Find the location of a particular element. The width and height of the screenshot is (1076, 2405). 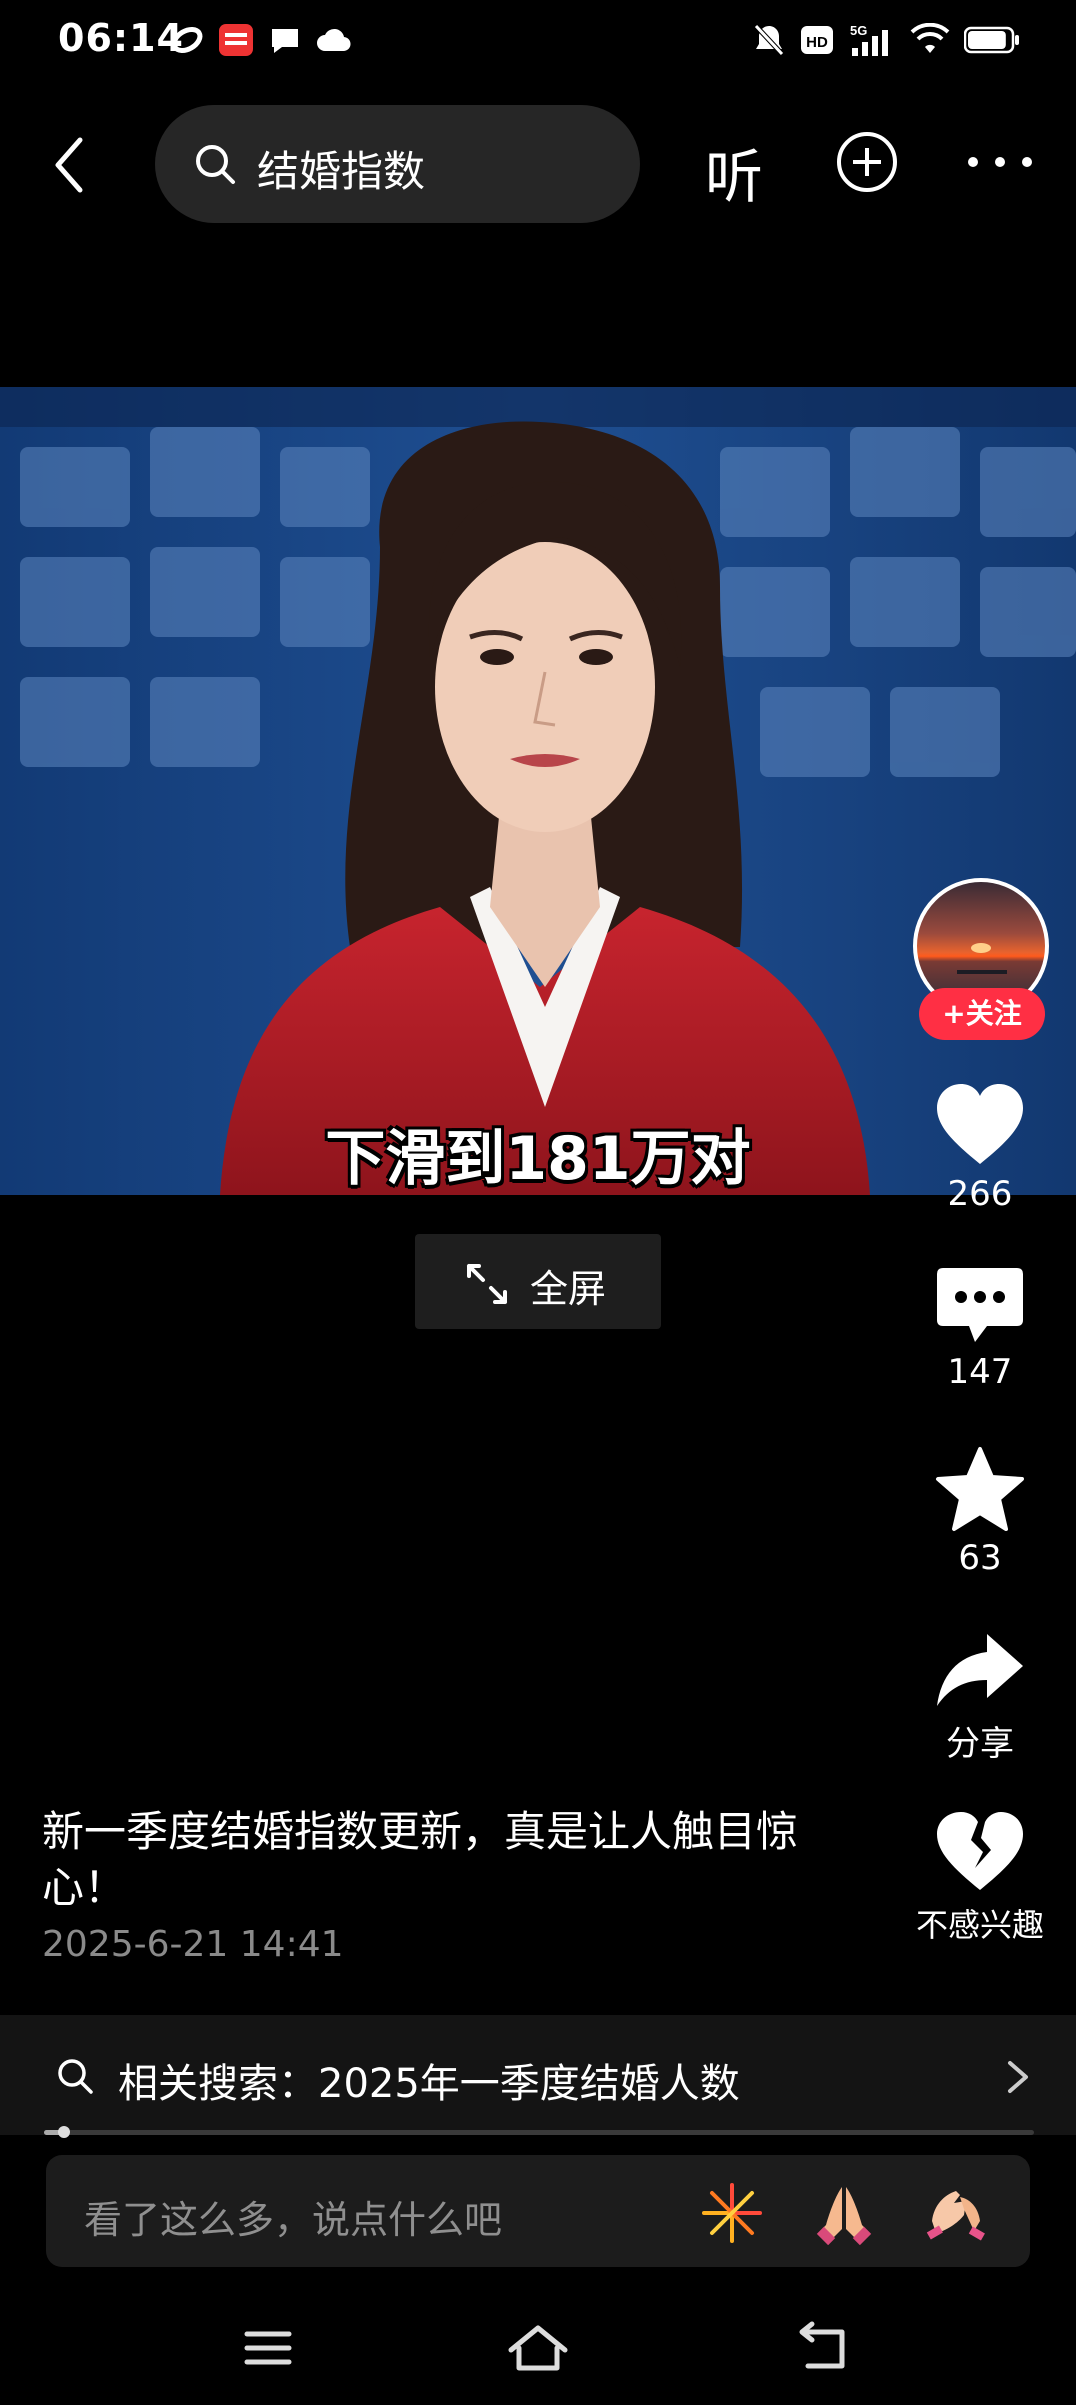

progress-handle is located at coordinates (63, 2132).